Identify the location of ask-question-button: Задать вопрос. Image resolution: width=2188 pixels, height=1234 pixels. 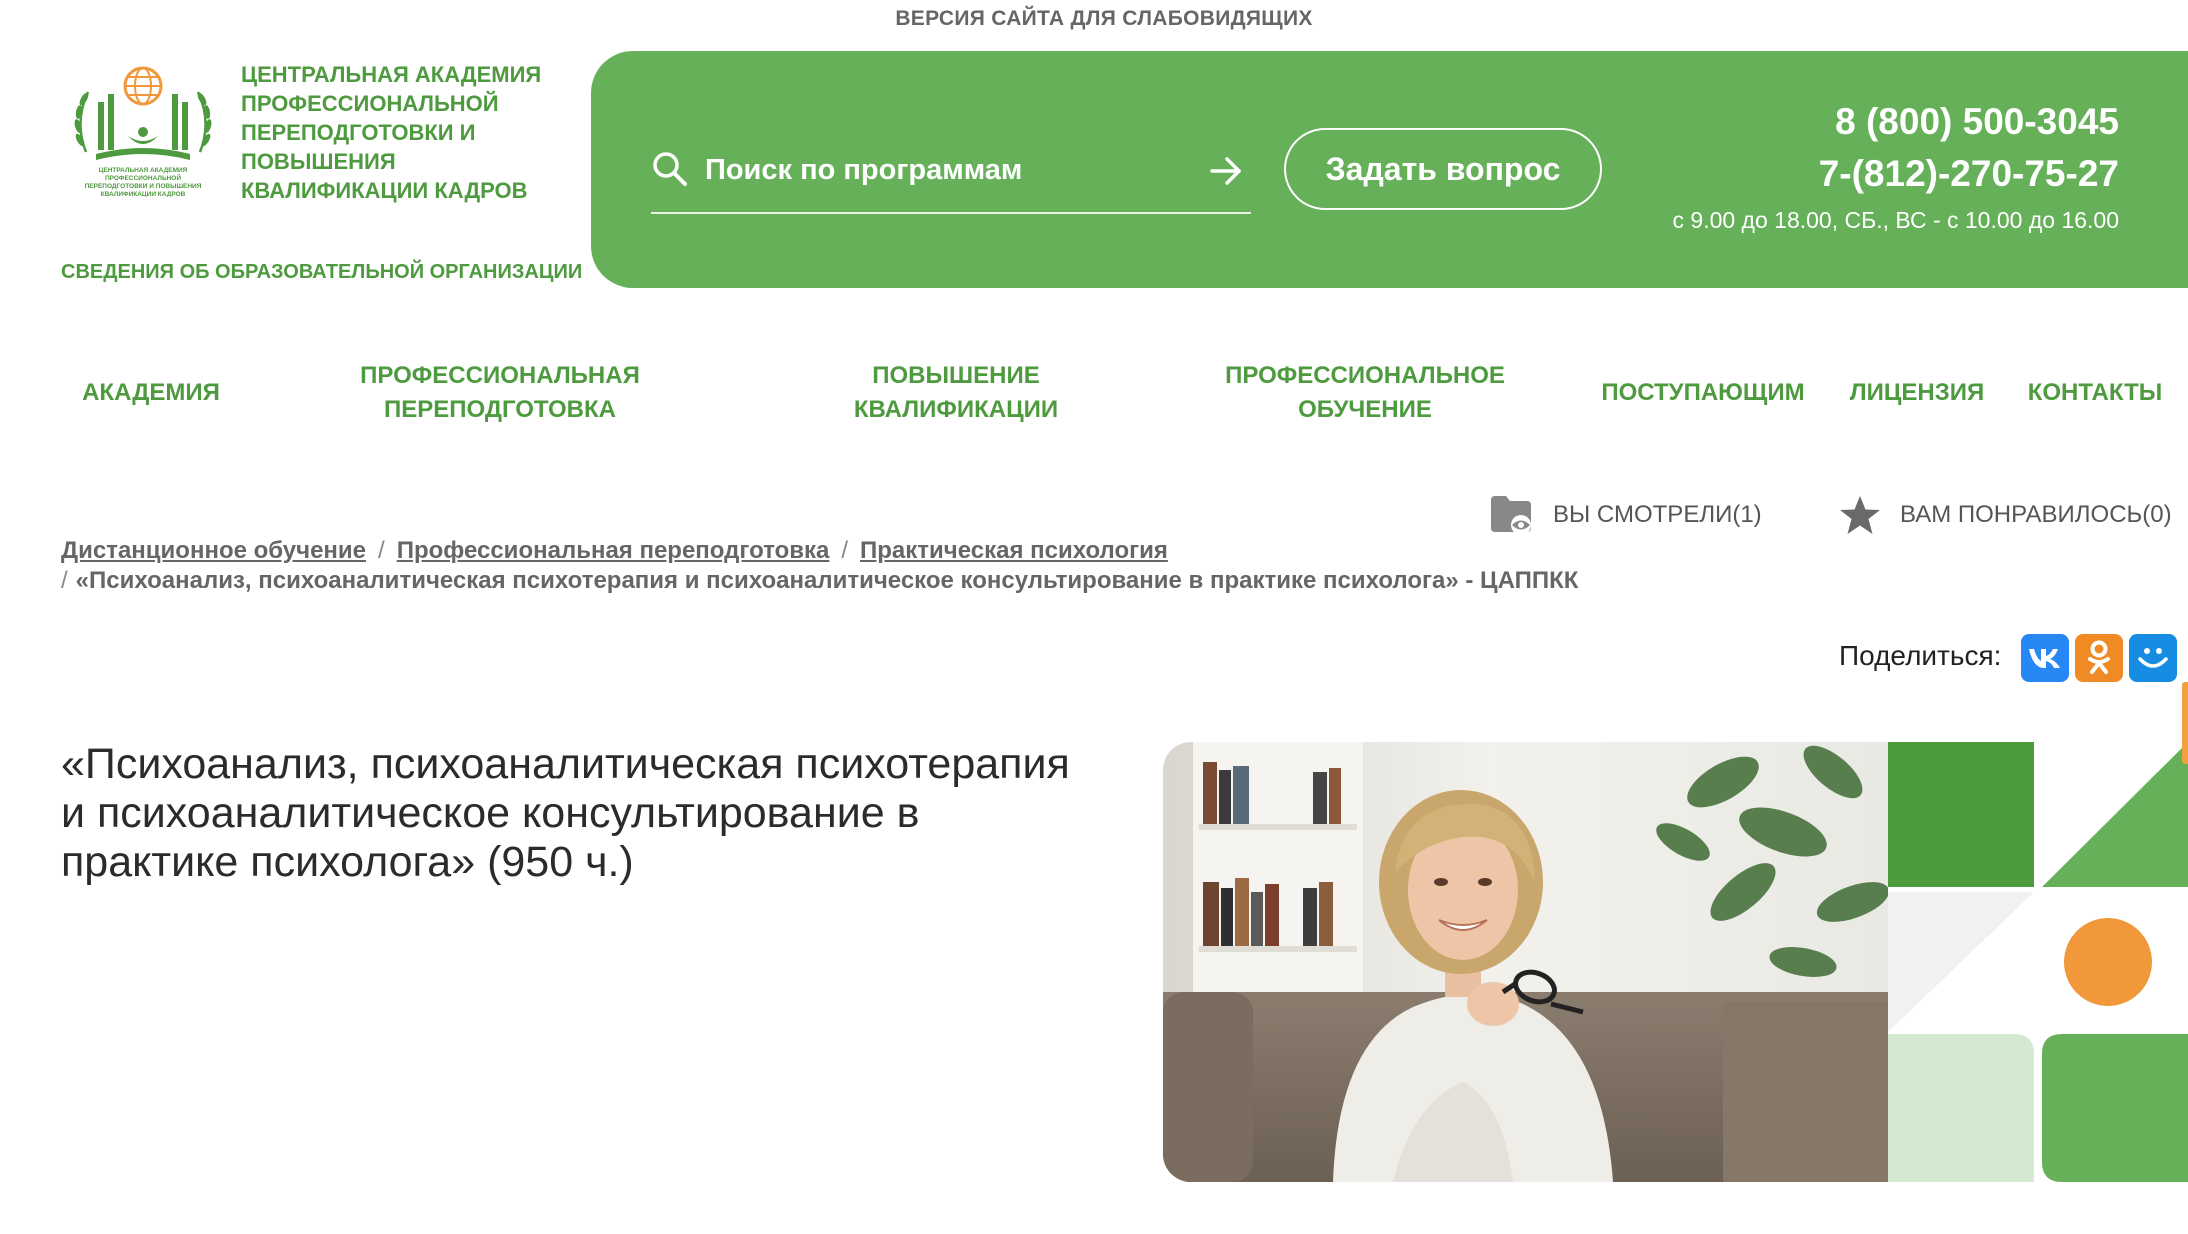
(1443, 169).